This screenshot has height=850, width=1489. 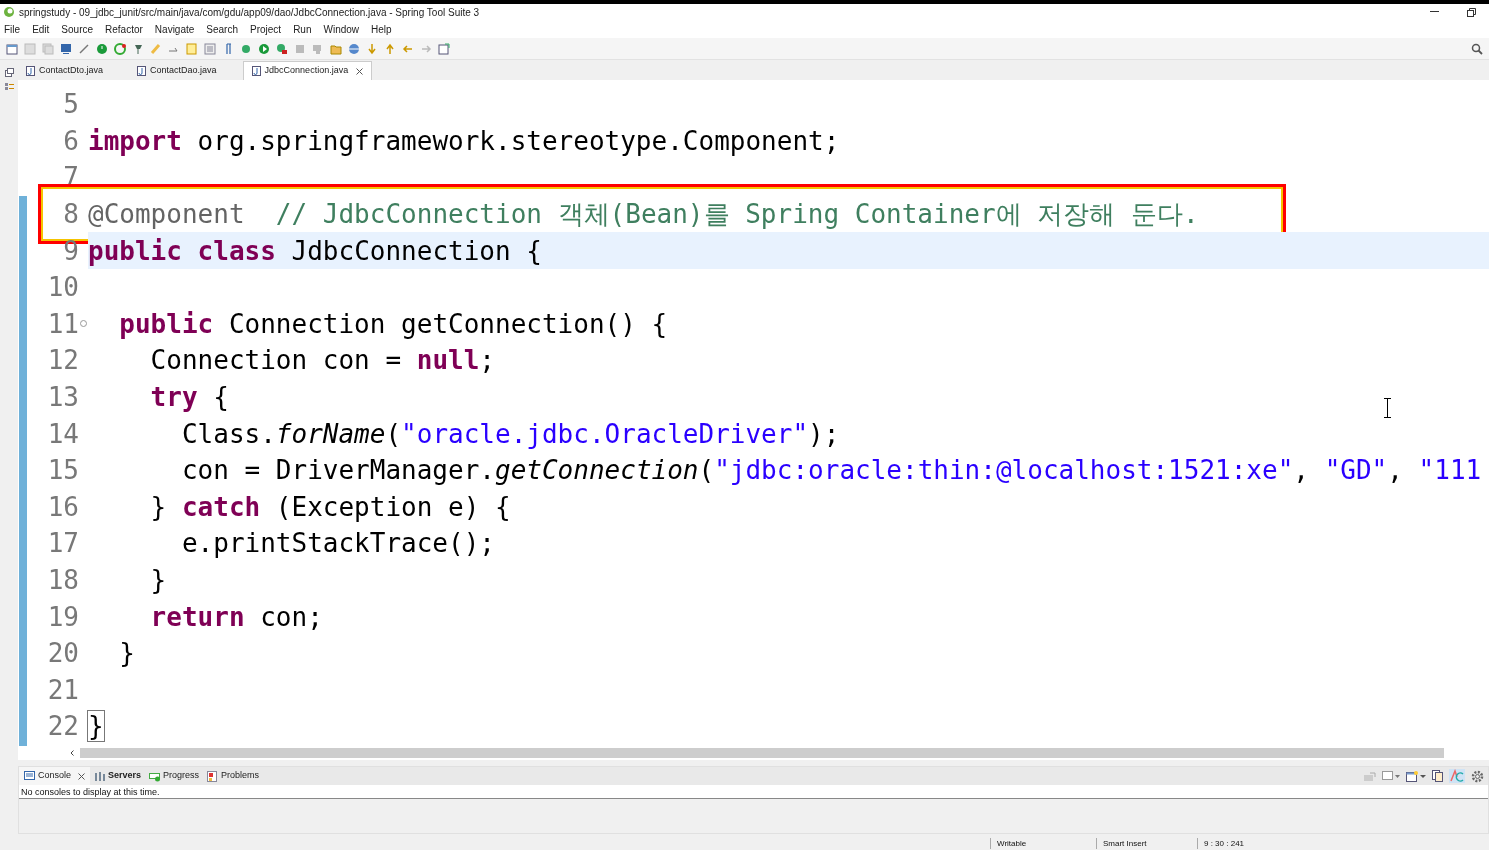 What do you see at coordinates (753, 792) in the screenshot?
I see `console-message: No consoles to display at this time.` at bounding box center [753, 792].